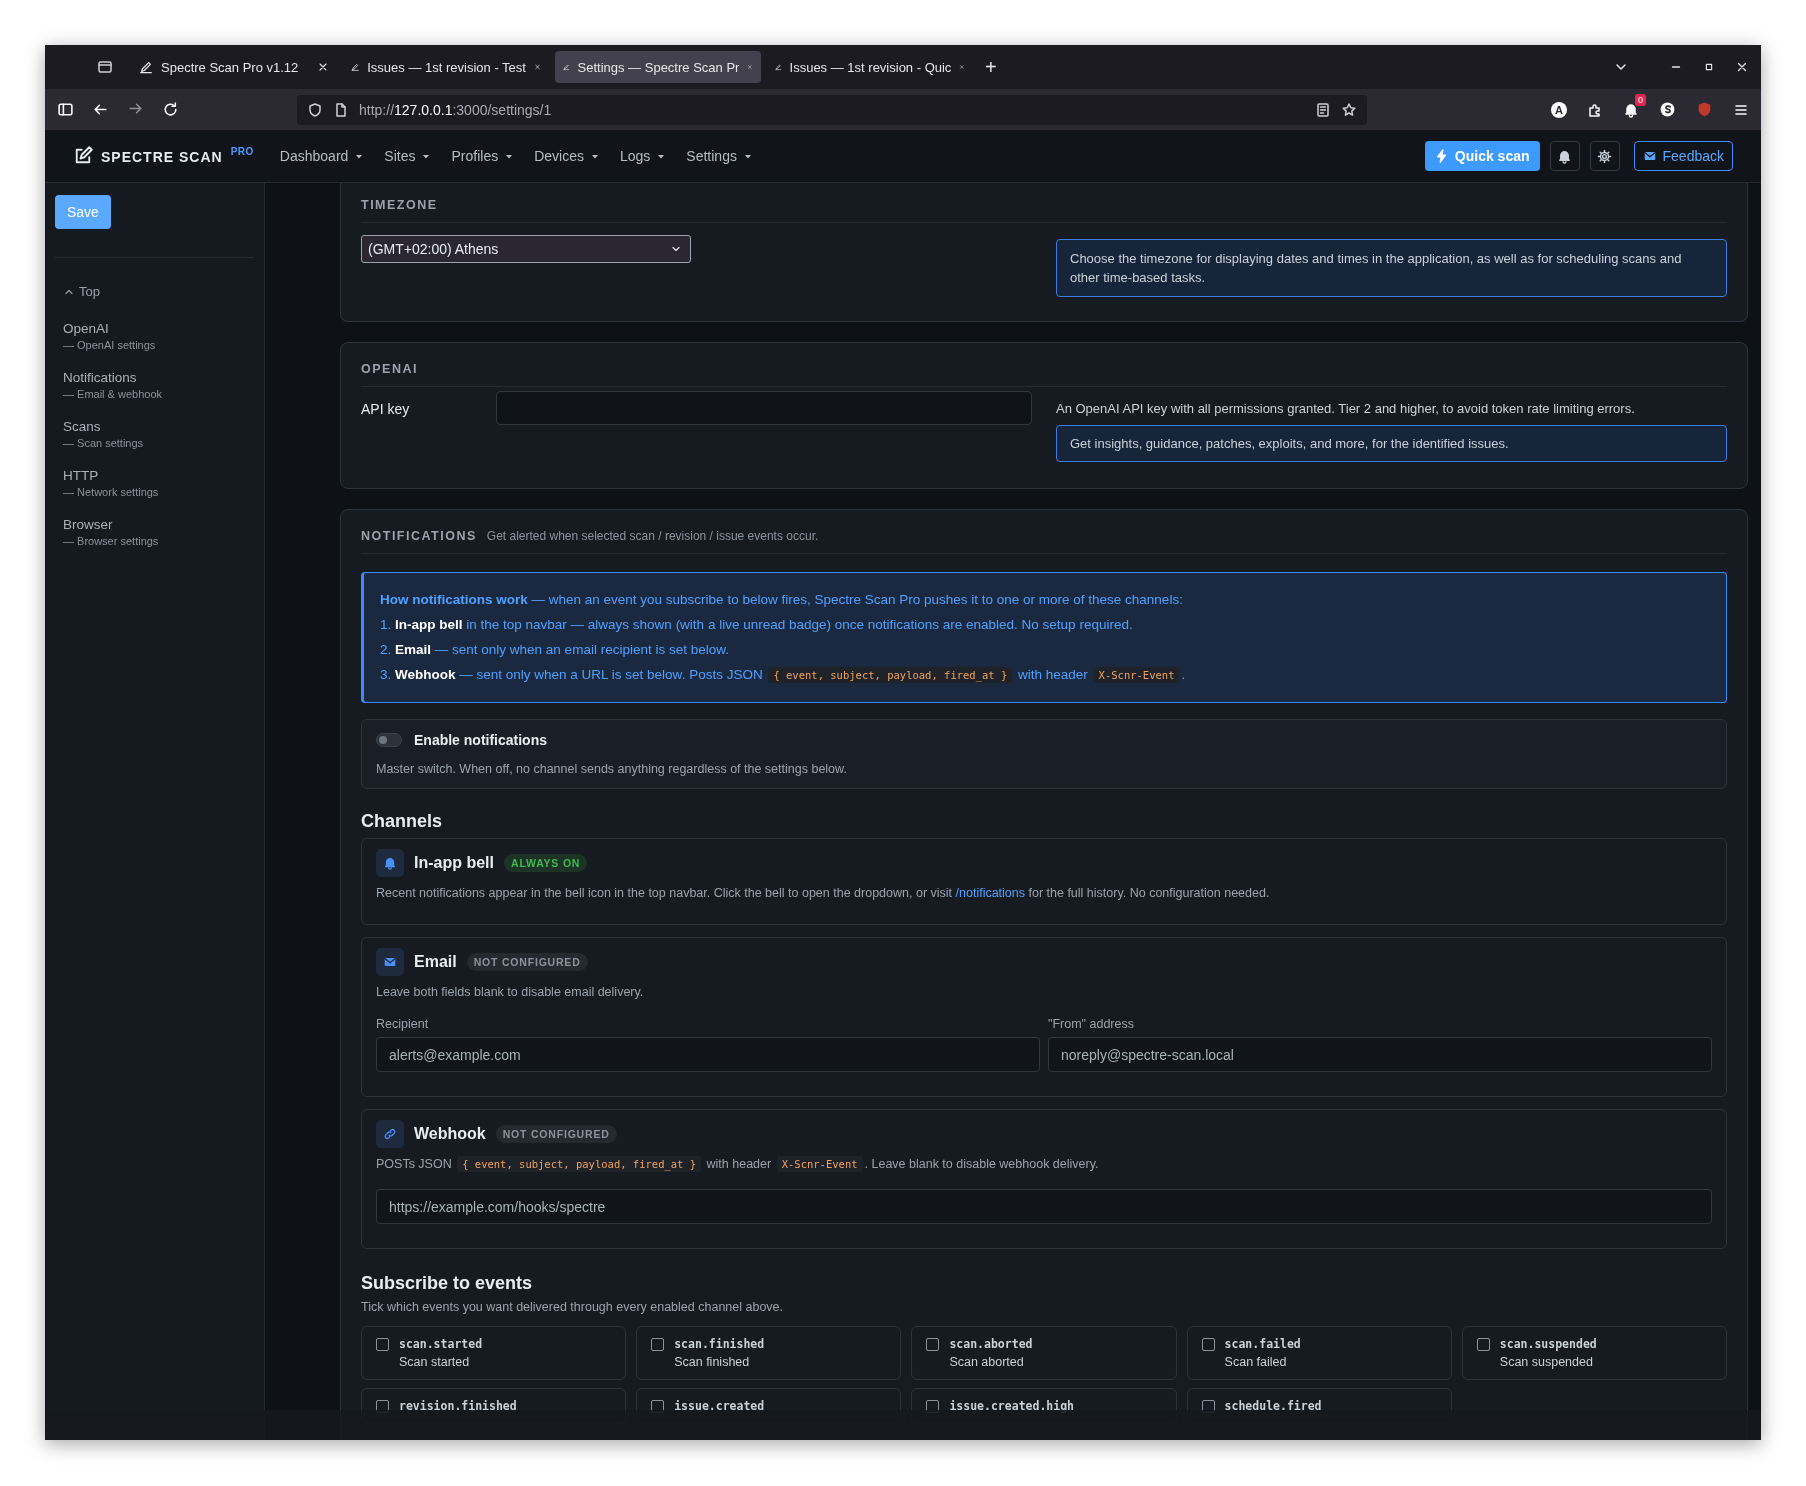 Image resolution: width=1806 pixels, height=1486 pixels. Describe the element at coordinates (154, 291) in the screenshot. I see `top-link: Top` at that location.